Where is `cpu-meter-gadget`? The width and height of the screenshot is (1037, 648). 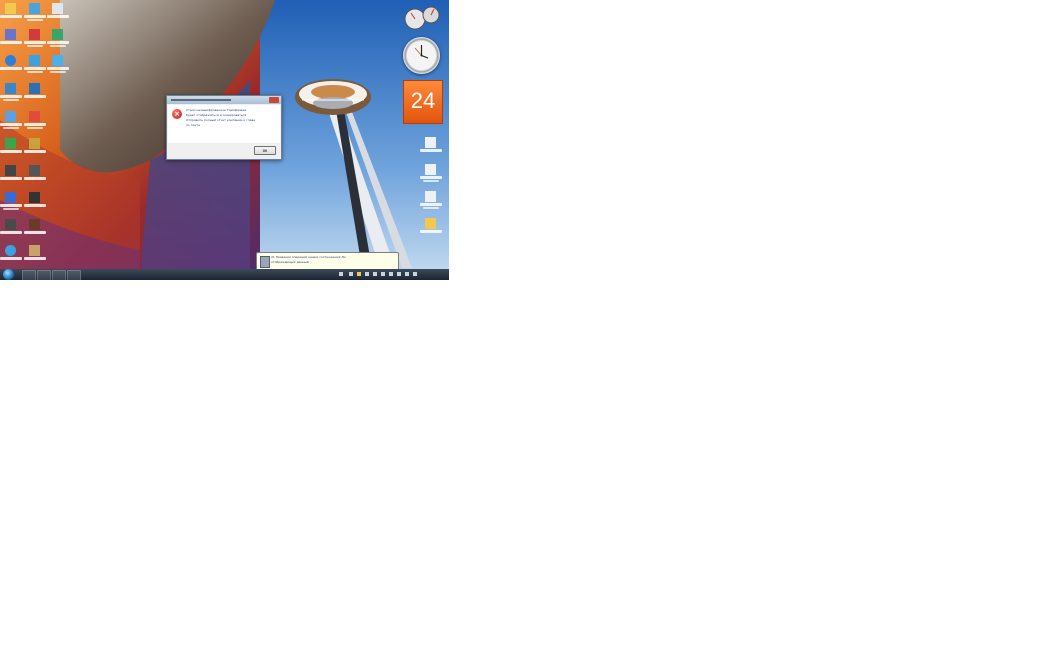
cpu-meter-gadget is located at coordinates (422, 18).